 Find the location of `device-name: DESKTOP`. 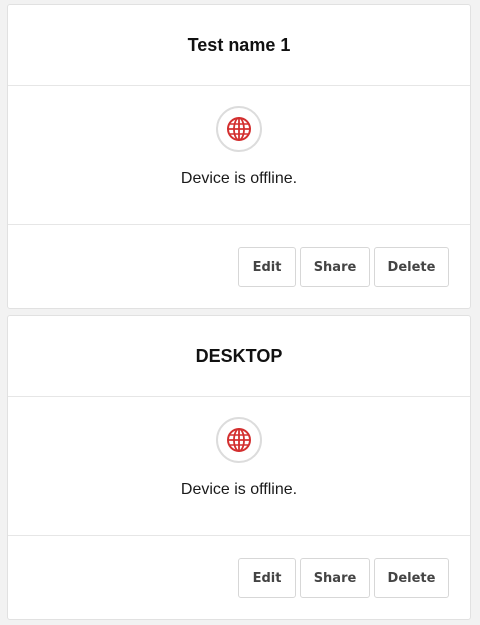

device-name: DESKTOP is located at coordinates (239, 355).